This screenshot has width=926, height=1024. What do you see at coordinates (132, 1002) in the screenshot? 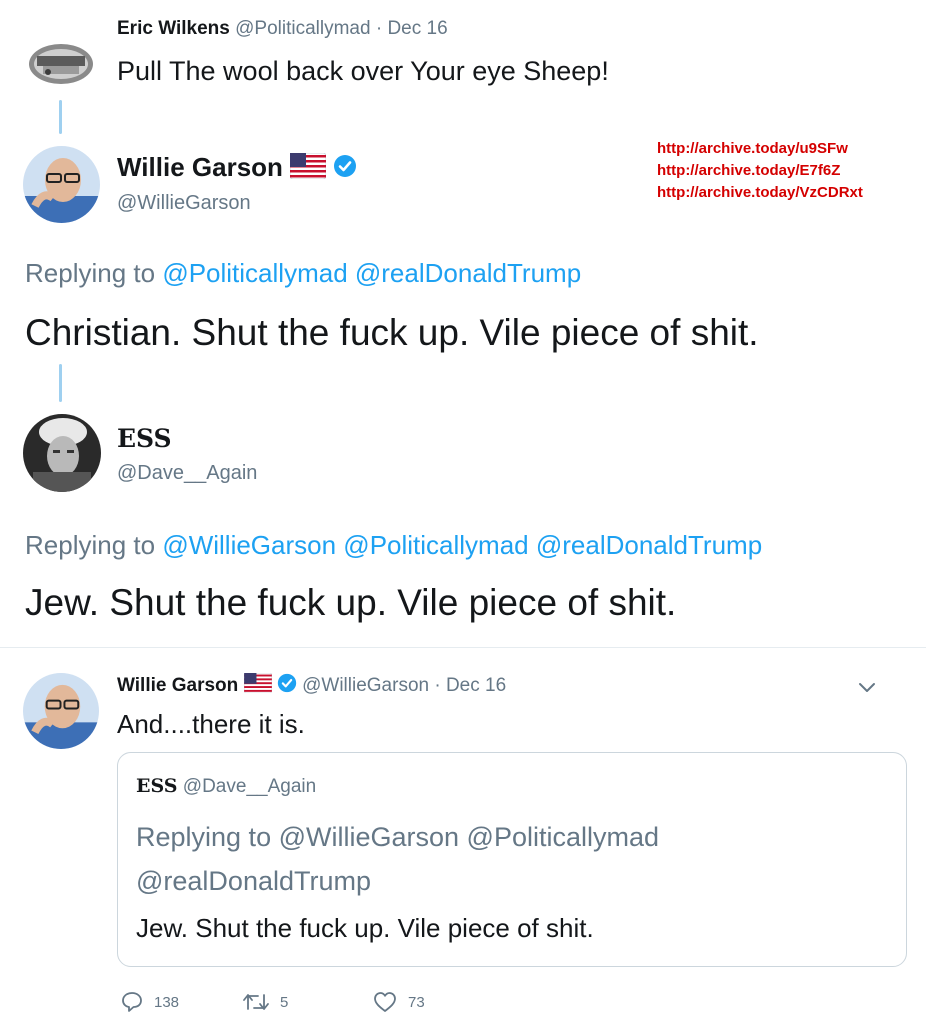
I see `reply-icon` at bounding box center [132, 1002].